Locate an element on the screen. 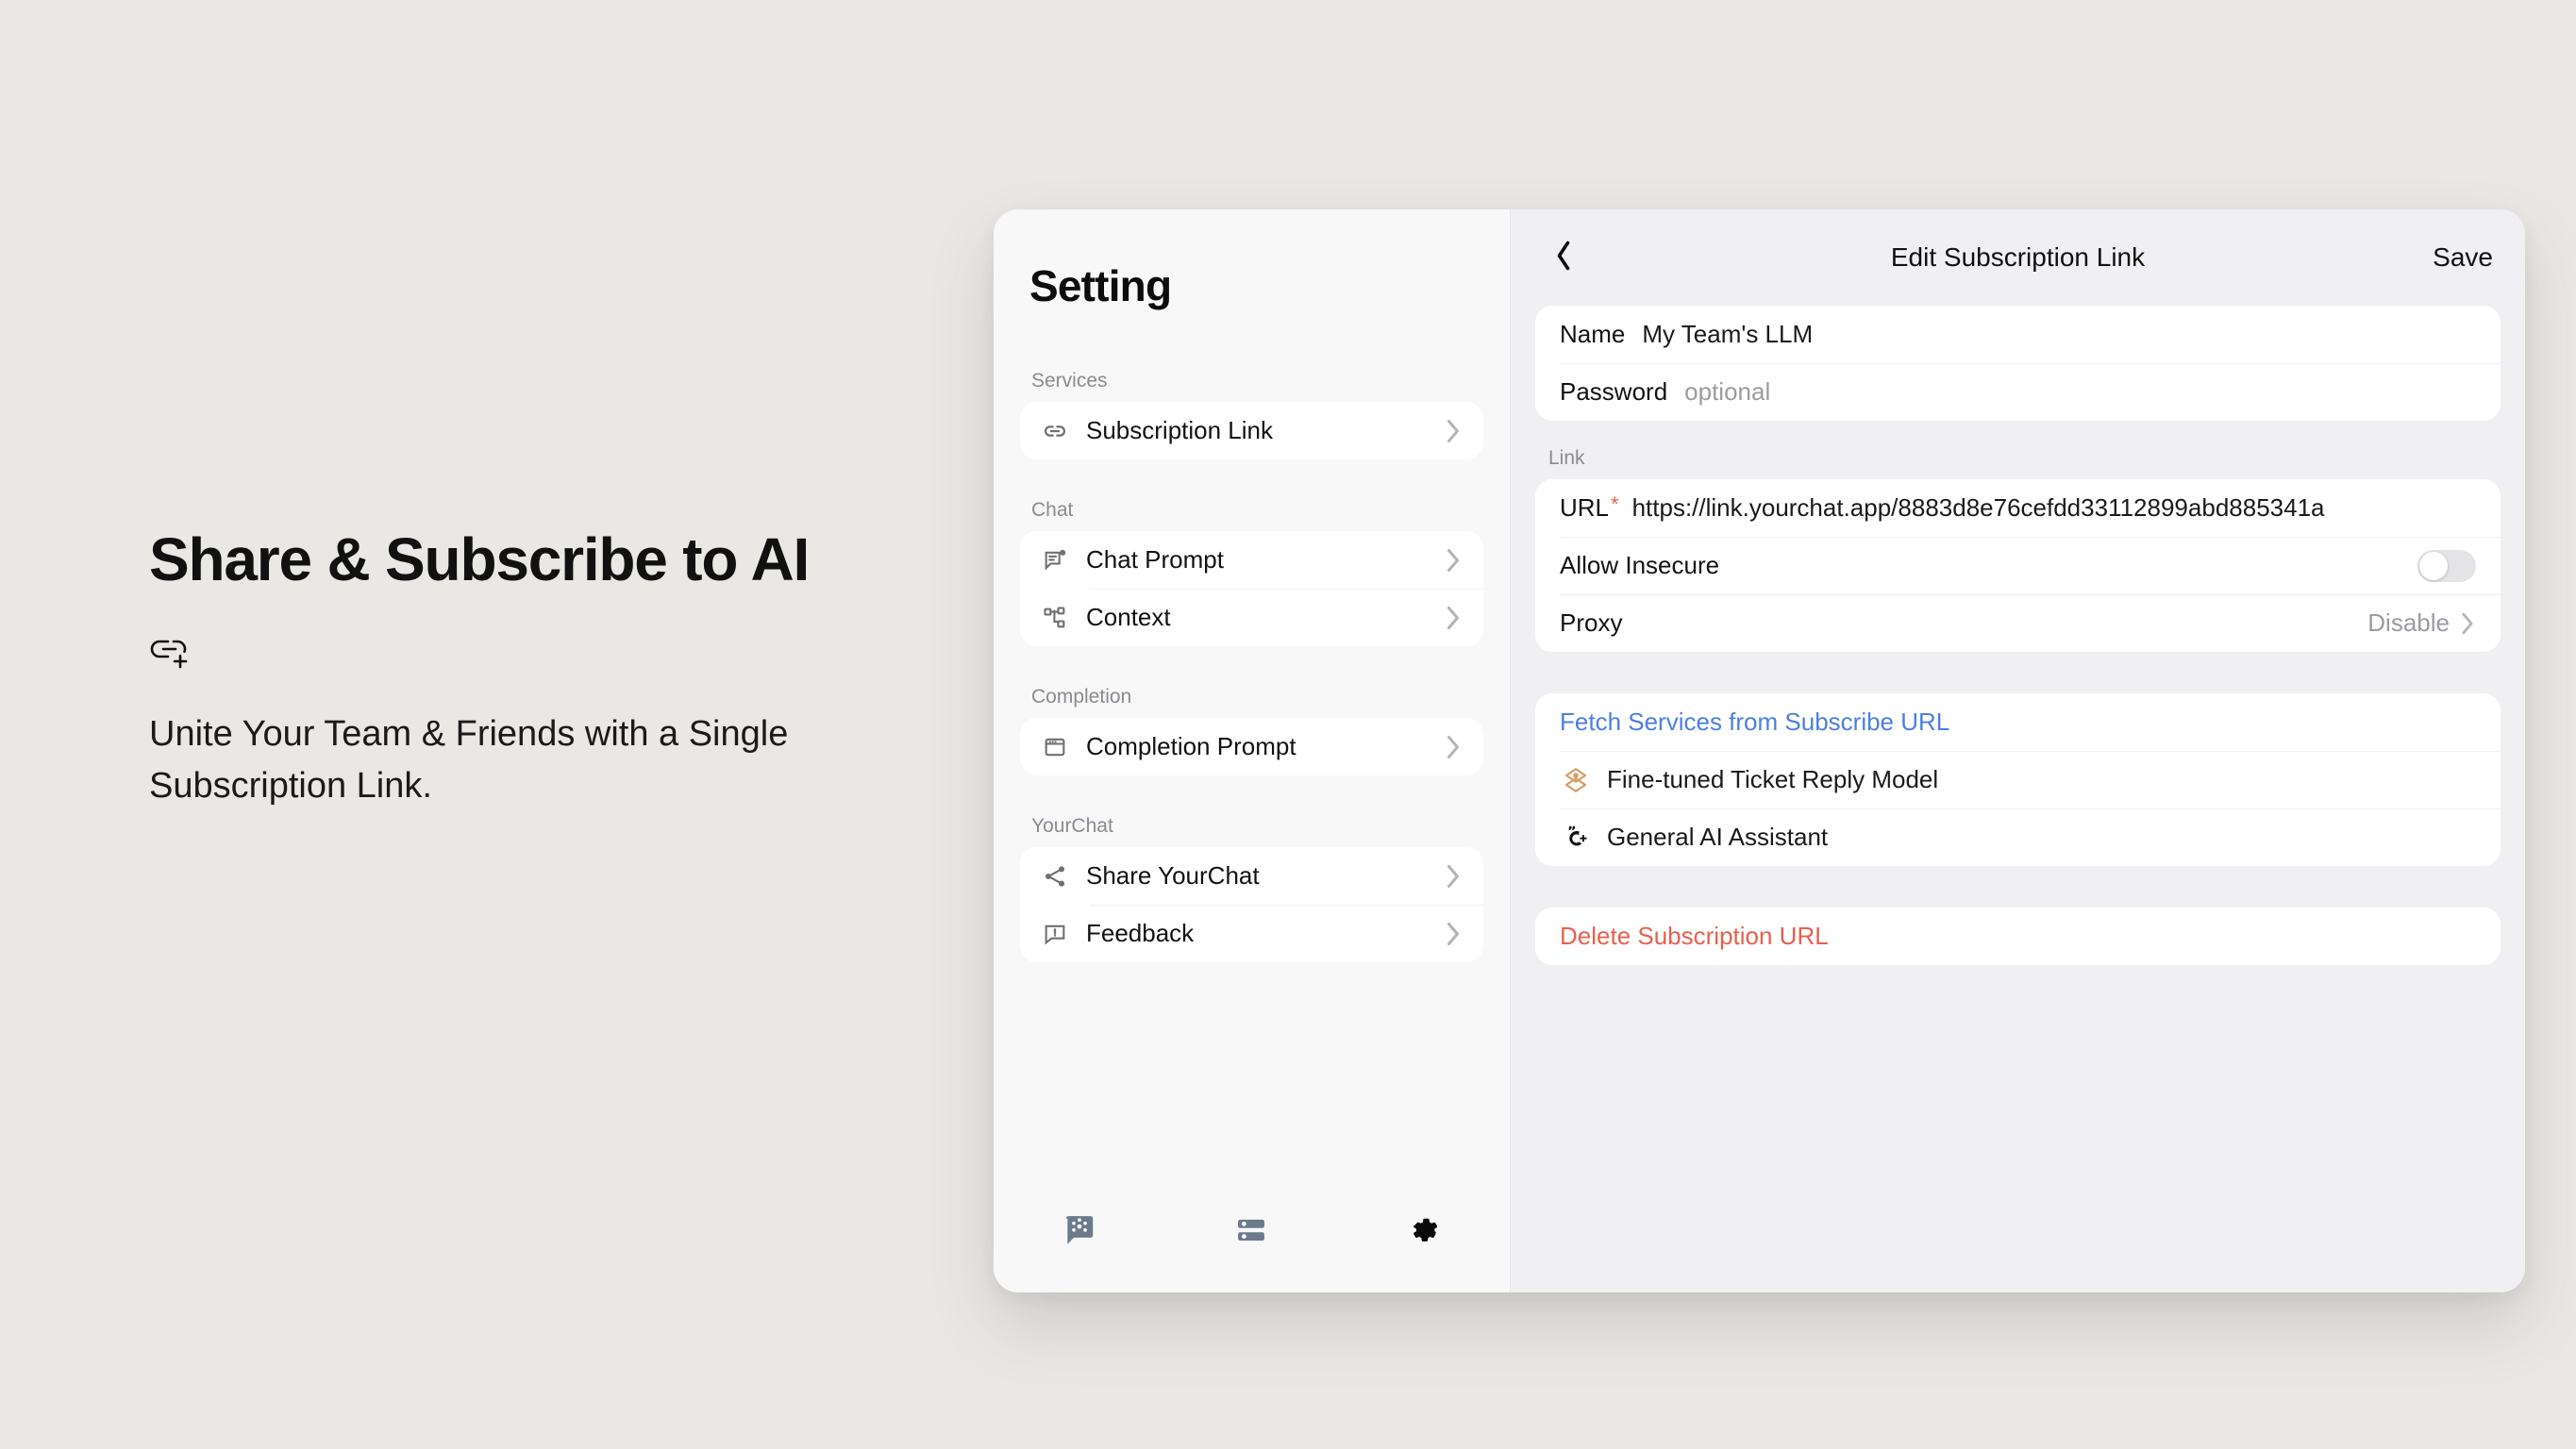  bottom-tab-bar is located at coordinates (1252, 1230).